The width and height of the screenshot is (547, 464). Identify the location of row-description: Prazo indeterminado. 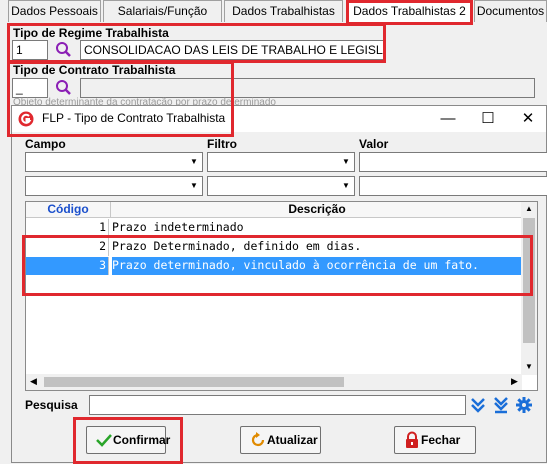
(178, 227).